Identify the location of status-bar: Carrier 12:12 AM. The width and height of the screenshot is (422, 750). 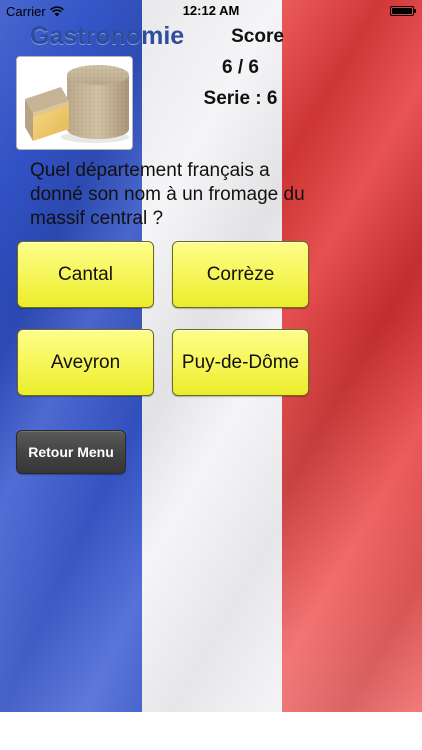
(211, 11).